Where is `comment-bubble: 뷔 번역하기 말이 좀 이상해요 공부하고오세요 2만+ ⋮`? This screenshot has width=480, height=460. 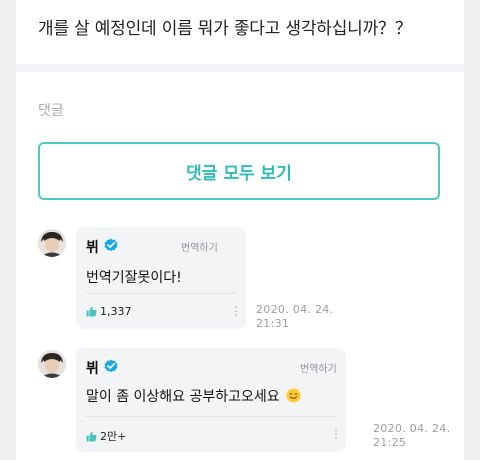 comment-bubble: 뷔 번역하기 말이 좀 이상해요 공부하고오세요 2만+ ⋮ is located at coordinates (211, 400).